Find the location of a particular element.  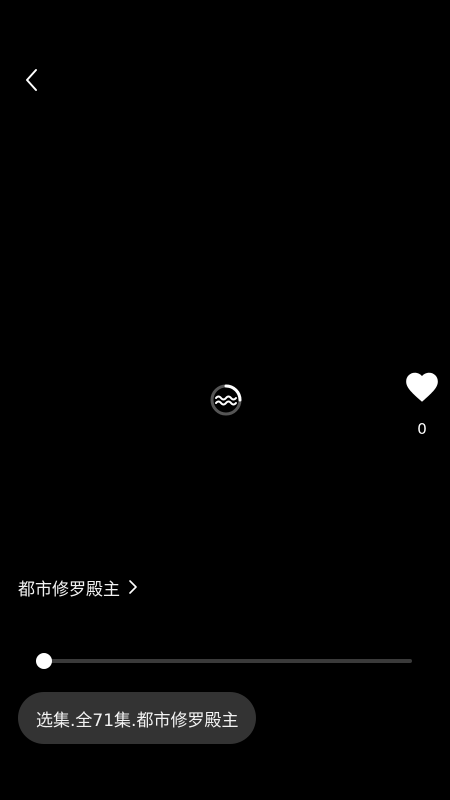

back-button is located at coordinates (32, 80).